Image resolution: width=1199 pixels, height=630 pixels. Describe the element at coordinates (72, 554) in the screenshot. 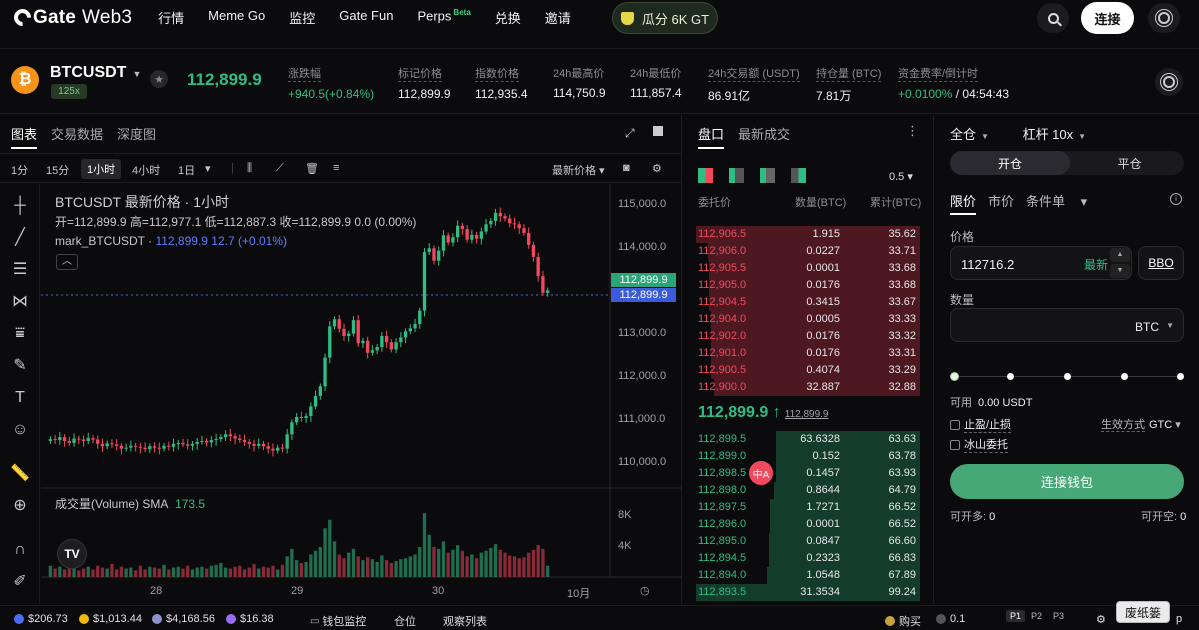

I see `tradingview-logo: TV` at that location.